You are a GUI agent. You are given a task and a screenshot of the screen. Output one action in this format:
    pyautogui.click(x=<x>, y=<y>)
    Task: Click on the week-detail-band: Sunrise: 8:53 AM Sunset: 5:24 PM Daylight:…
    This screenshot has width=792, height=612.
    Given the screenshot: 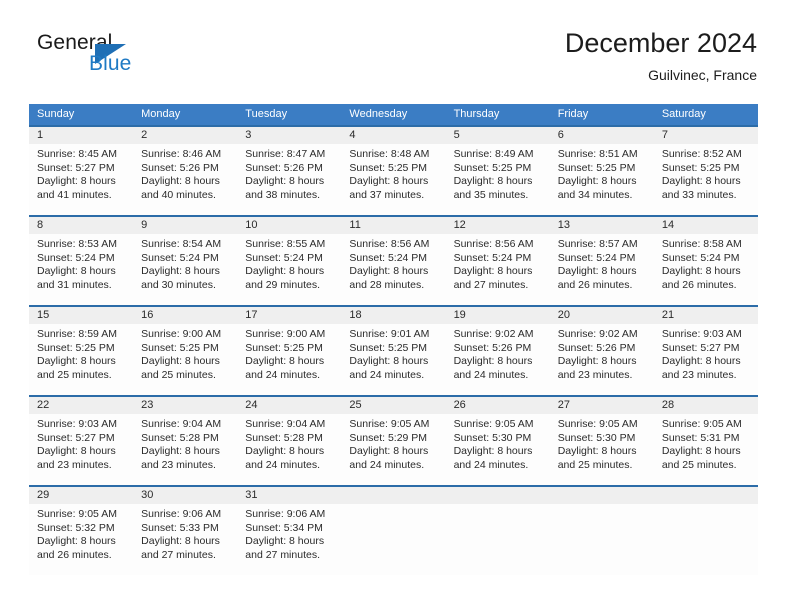 What is the action you would take?
    pyautogui.click(x=393, y=269)
    